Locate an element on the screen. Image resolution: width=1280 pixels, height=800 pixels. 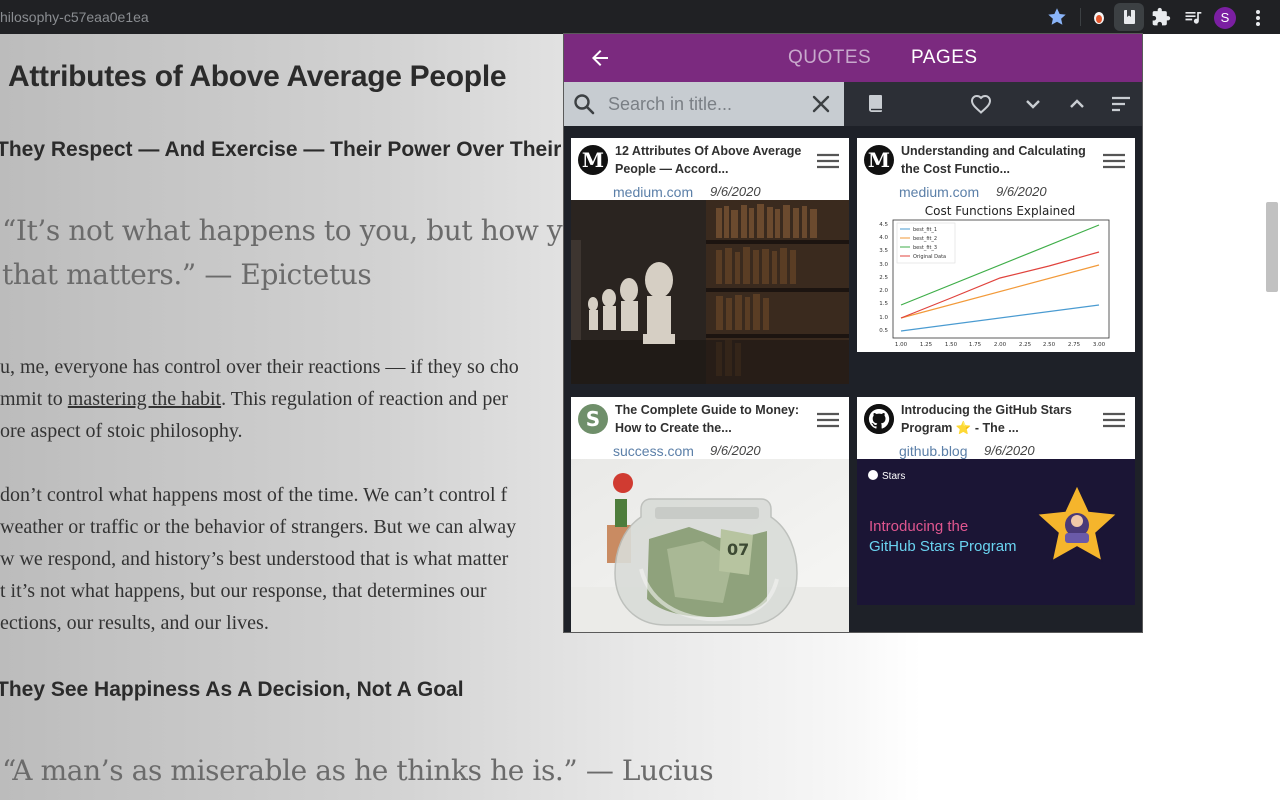
y-tick-label: 4.0 is located at coordinates (883, 238).